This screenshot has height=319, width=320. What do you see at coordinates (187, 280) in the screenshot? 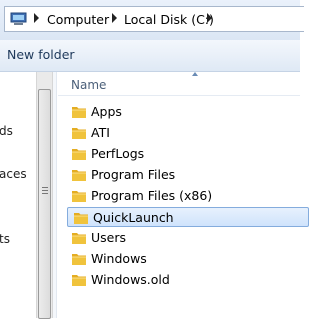
I see `folder-row: Windows.old` at bounding box center [187, 280].